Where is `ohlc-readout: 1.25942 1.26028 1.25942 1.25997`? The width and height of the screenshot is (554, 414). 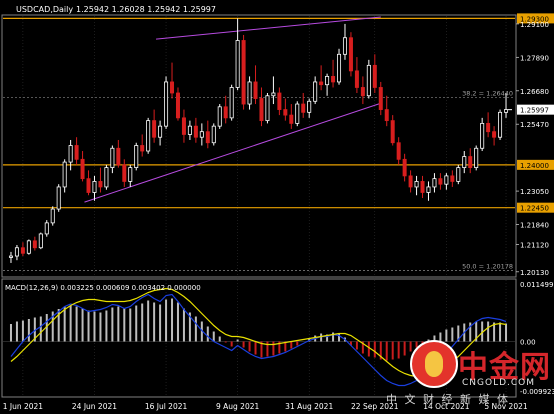 ohlc-readout: 1.25942 1.26028 1.25942 1.25997 is located at coordinates (146, 9).